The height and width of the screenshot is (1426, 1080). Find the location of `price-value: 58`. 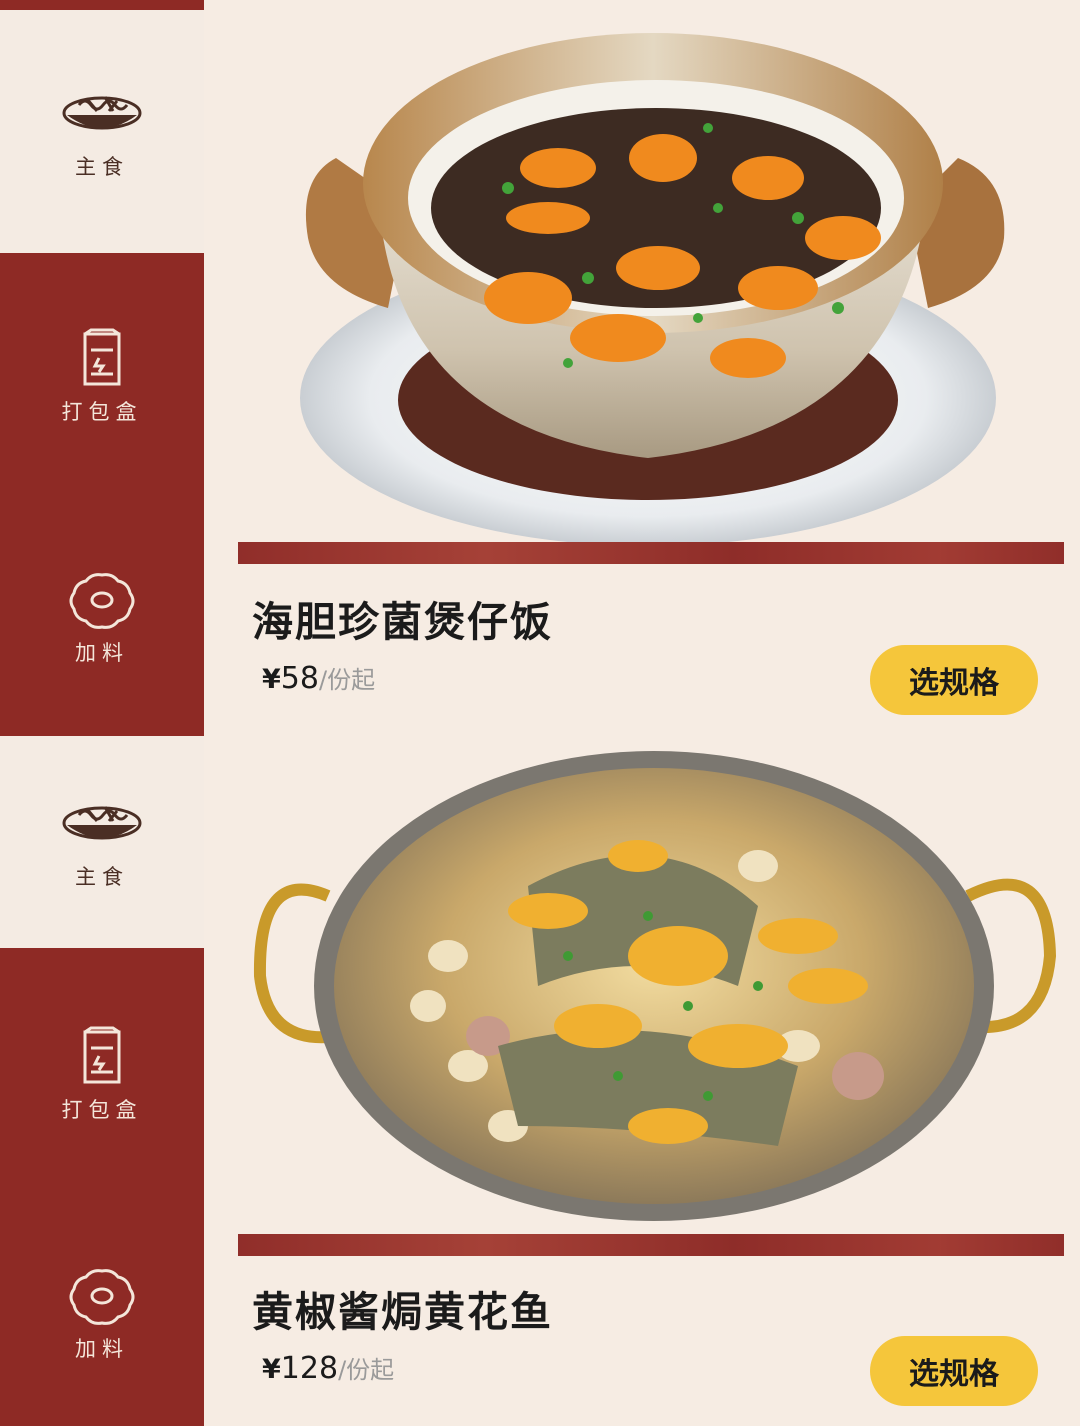

price-value: 58 is located at coordinates (299, 678).